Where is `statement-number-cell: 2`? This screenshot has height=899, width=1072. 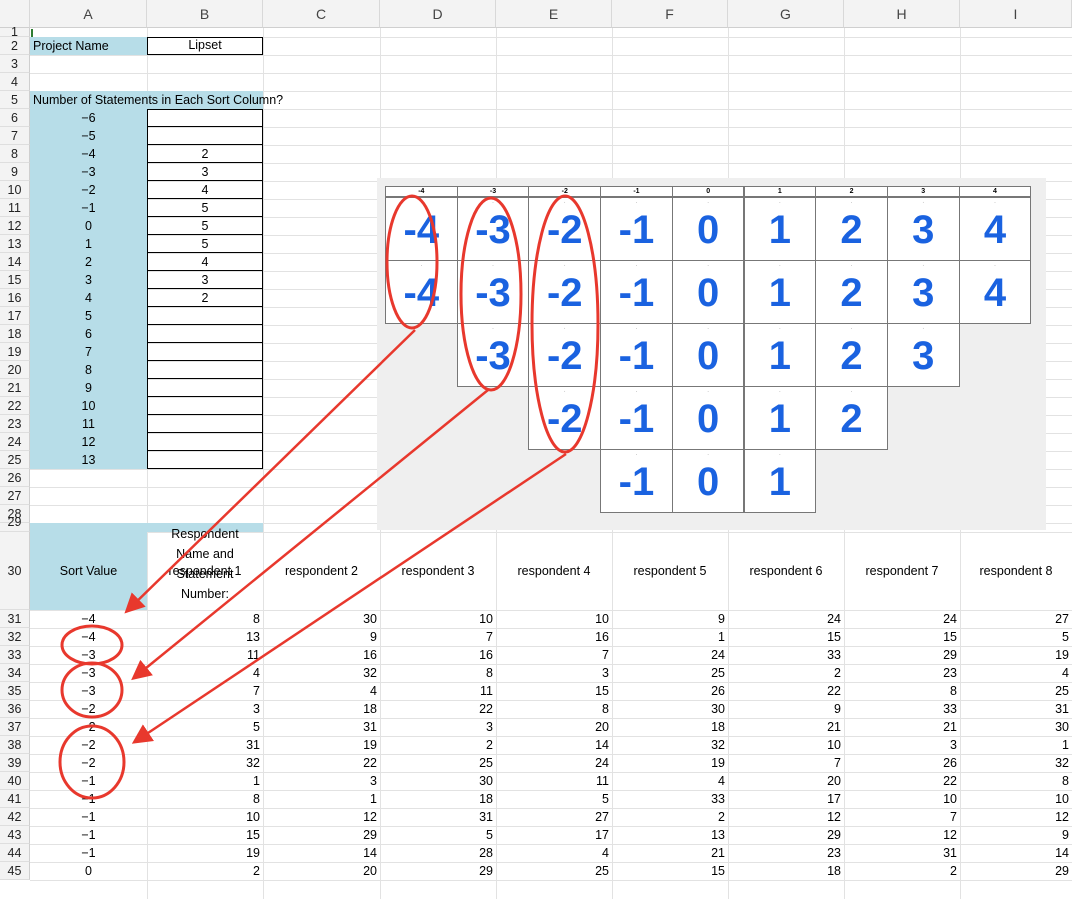
statement-number-cell: 2 is located at coordinates (786, 673).